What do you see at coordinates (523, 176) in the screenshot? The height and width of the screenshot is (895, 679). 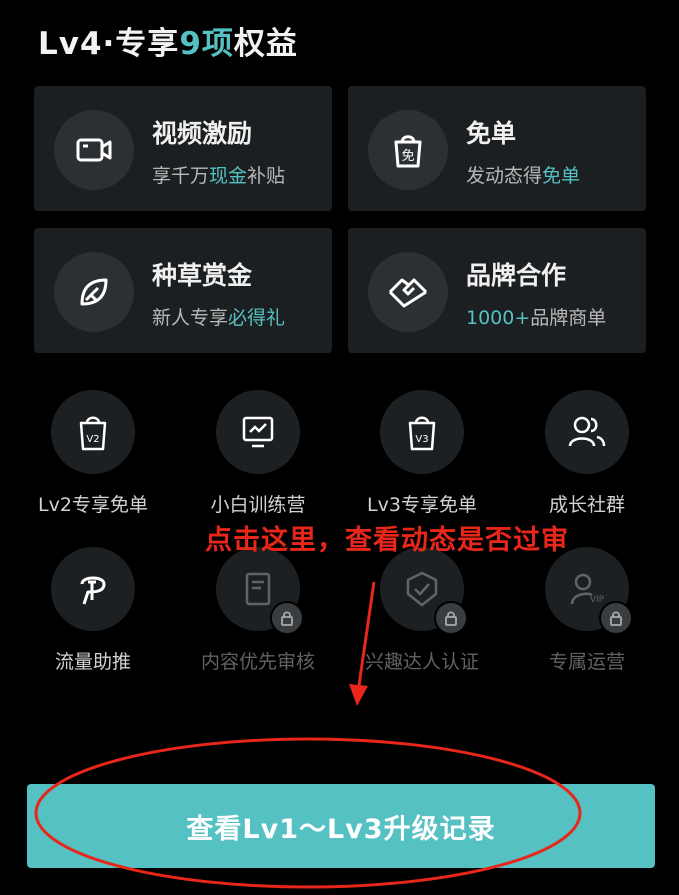 I see `card-desc: 发动态得免单` at bounding box center [523, 176].